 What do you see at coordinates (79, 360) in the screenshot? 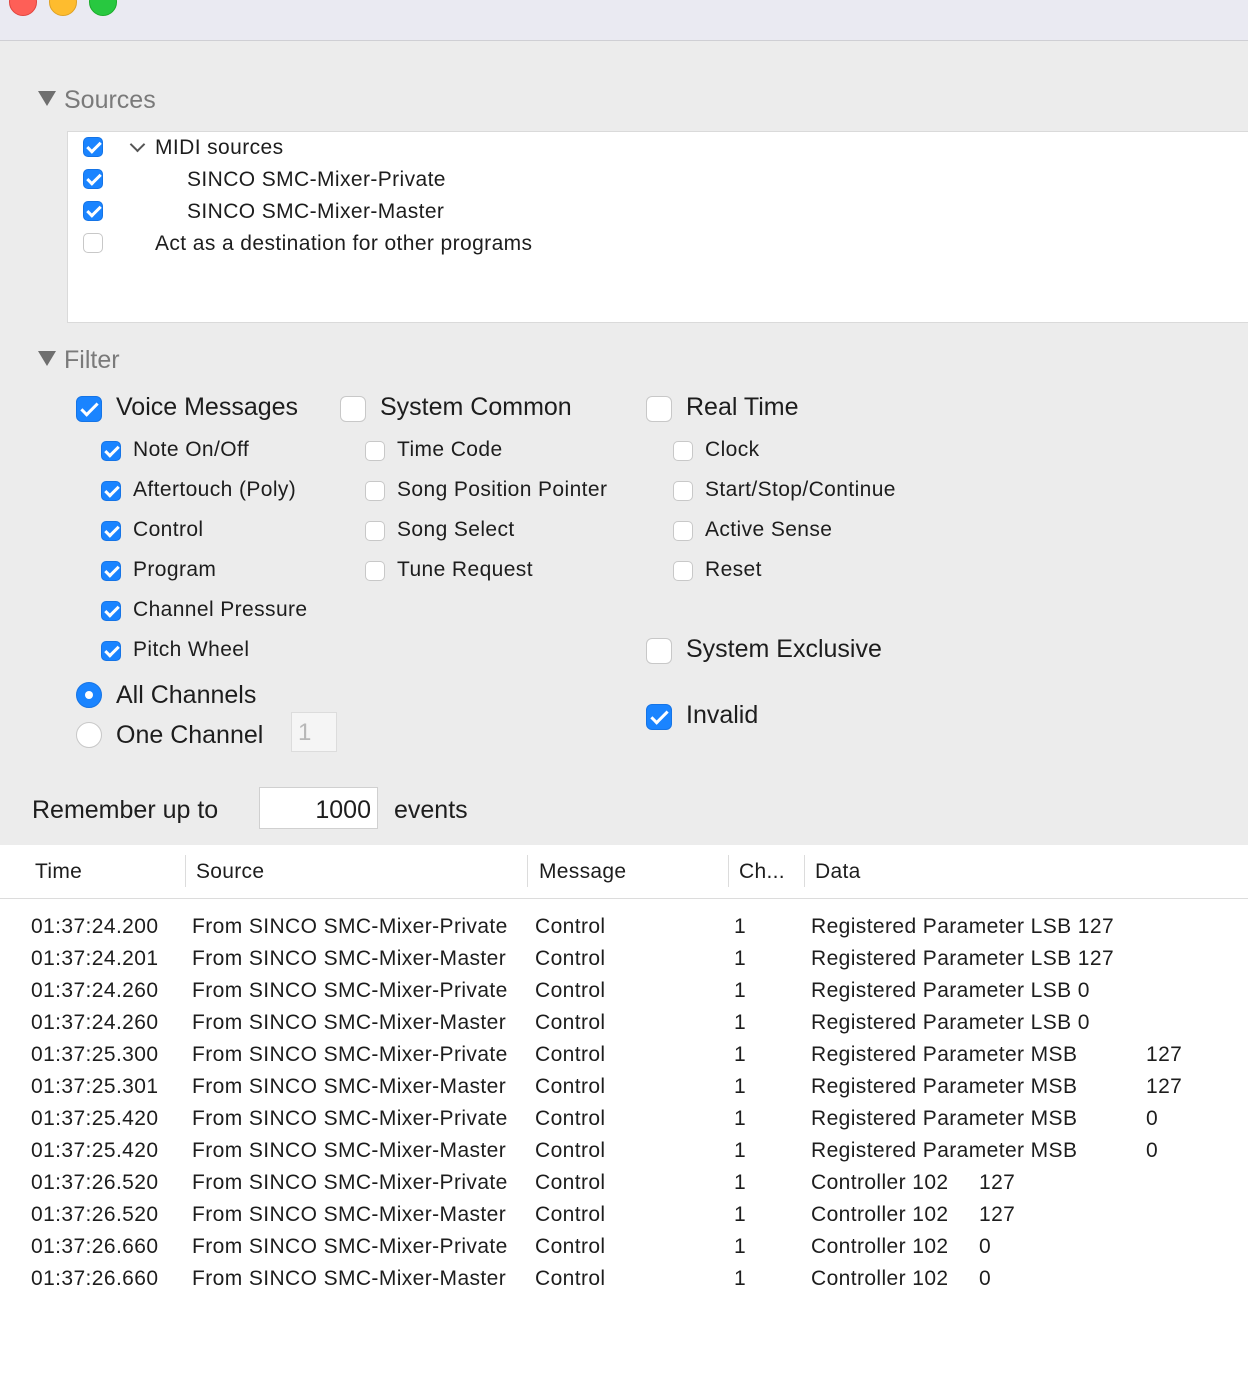
I see `filter-disclosure: Filter` at bounding box center [79, 360].